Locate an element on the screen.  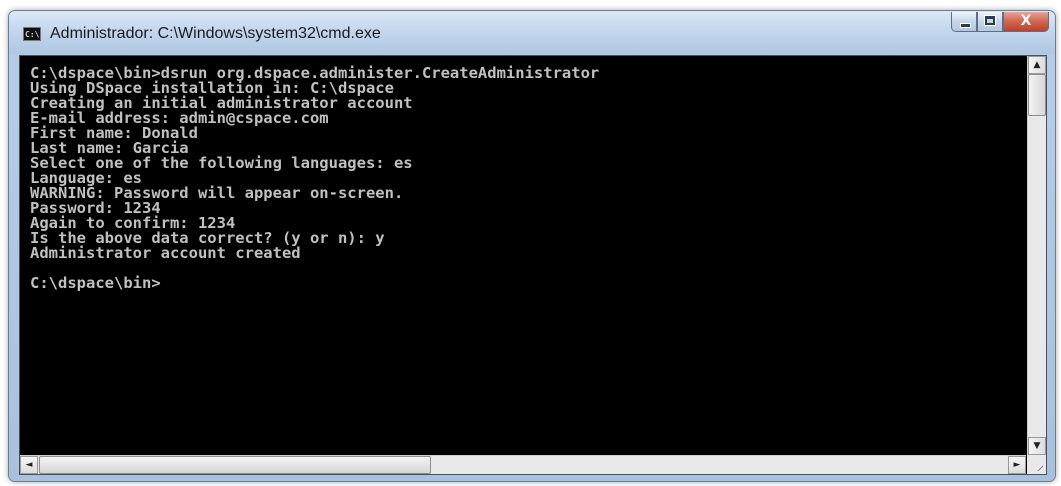
close-button: X is located at coordinates (1026, 22).